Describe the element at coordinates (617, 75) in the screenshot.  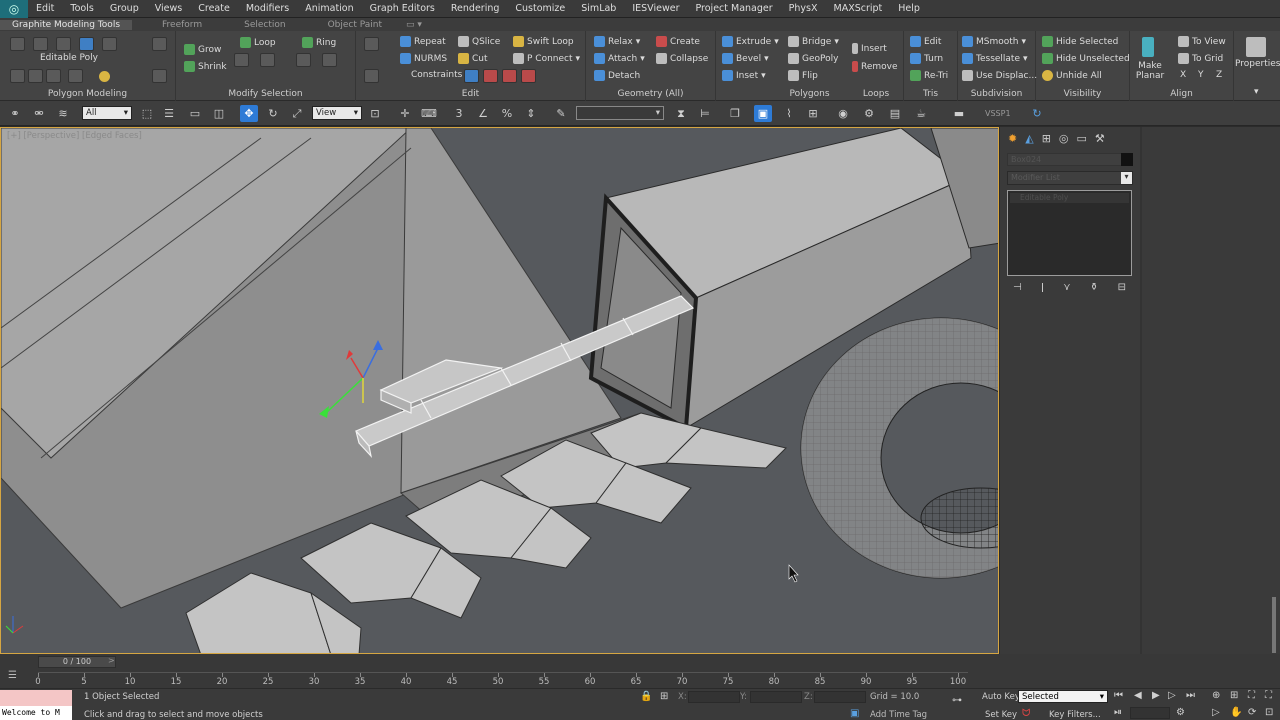
I see `detach-button: Detach` at that location.